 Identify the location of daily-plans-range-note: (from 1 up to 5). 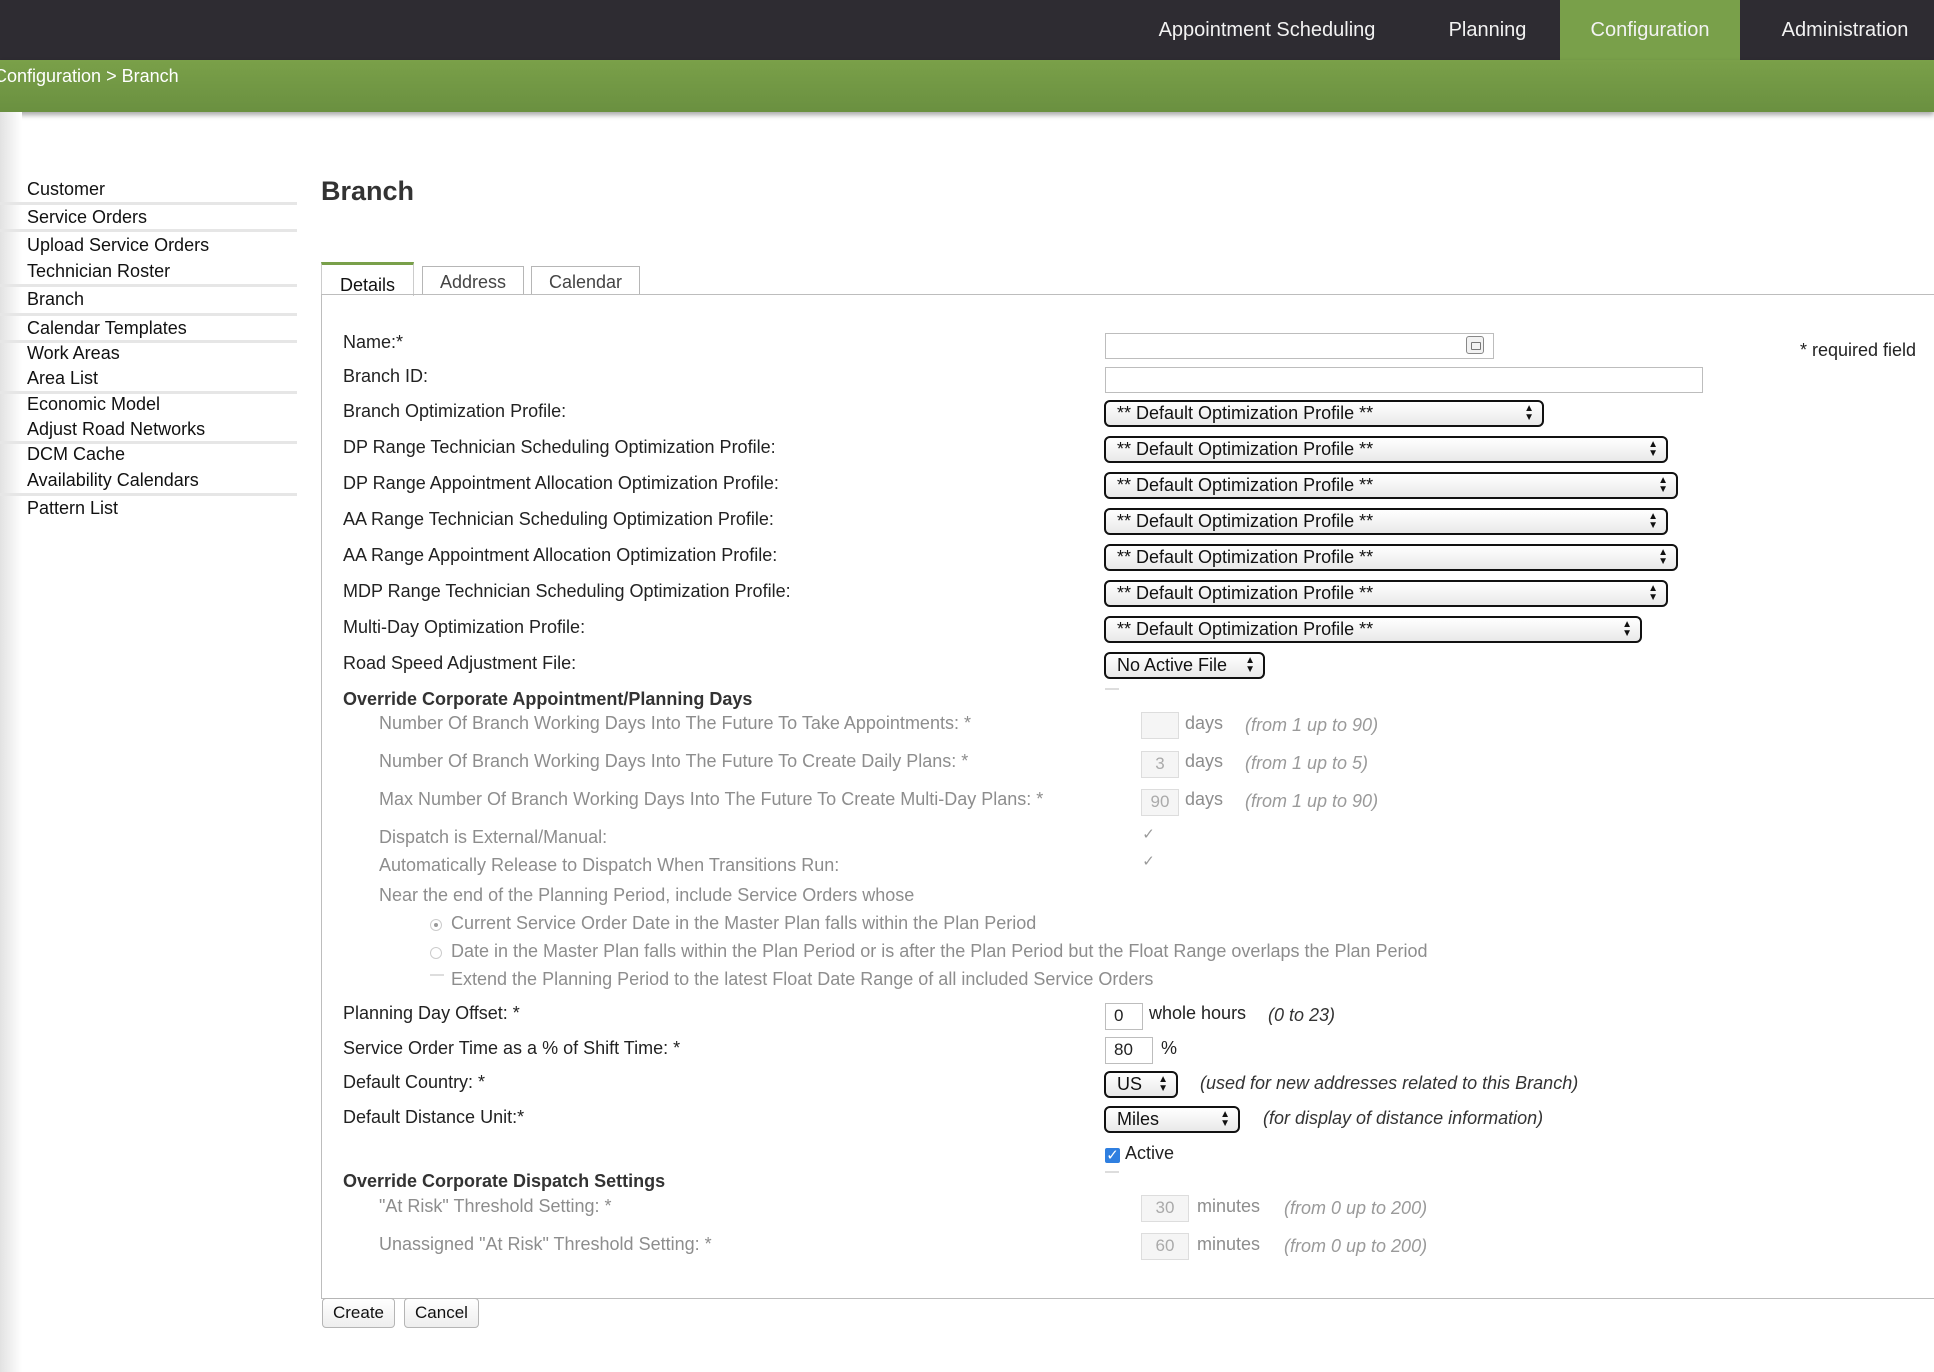
(1307, 763).